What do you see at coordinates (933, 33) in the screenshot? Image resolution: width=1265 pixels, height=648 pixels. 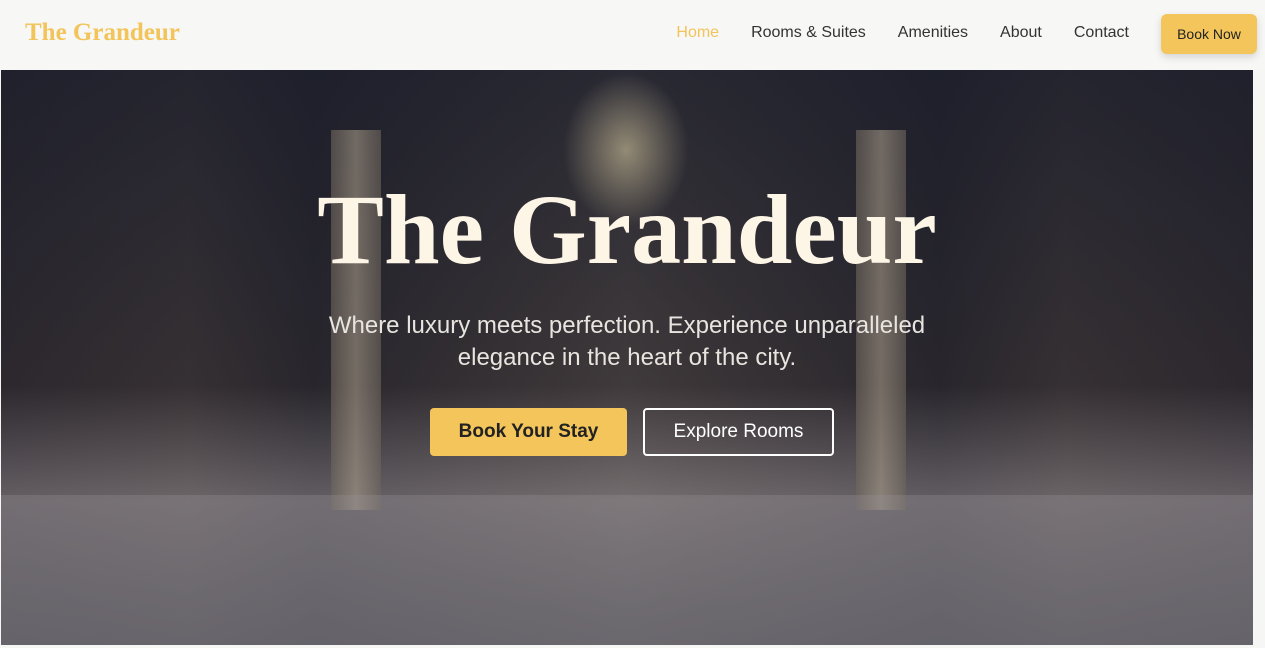 I see `nav-amenities: Amenities` at bounding box center [933, 33].